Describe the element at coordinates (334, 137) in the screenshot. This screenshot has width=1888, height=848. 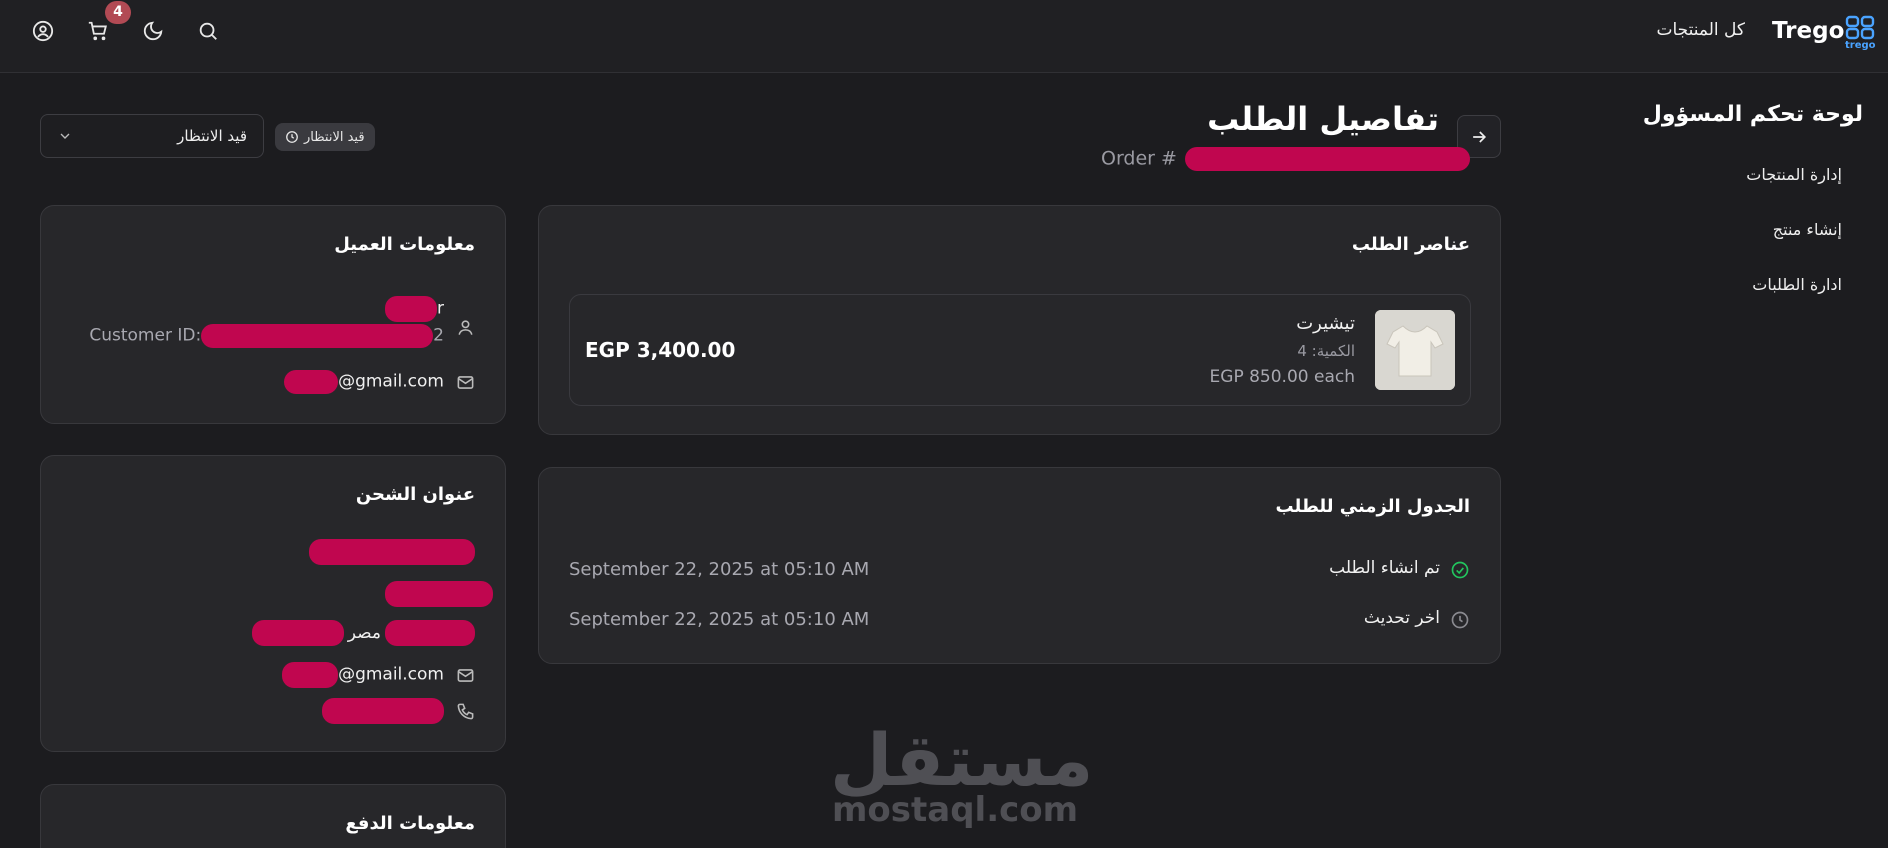
I see `status-badge-label: قيد الانتظار` at that location.